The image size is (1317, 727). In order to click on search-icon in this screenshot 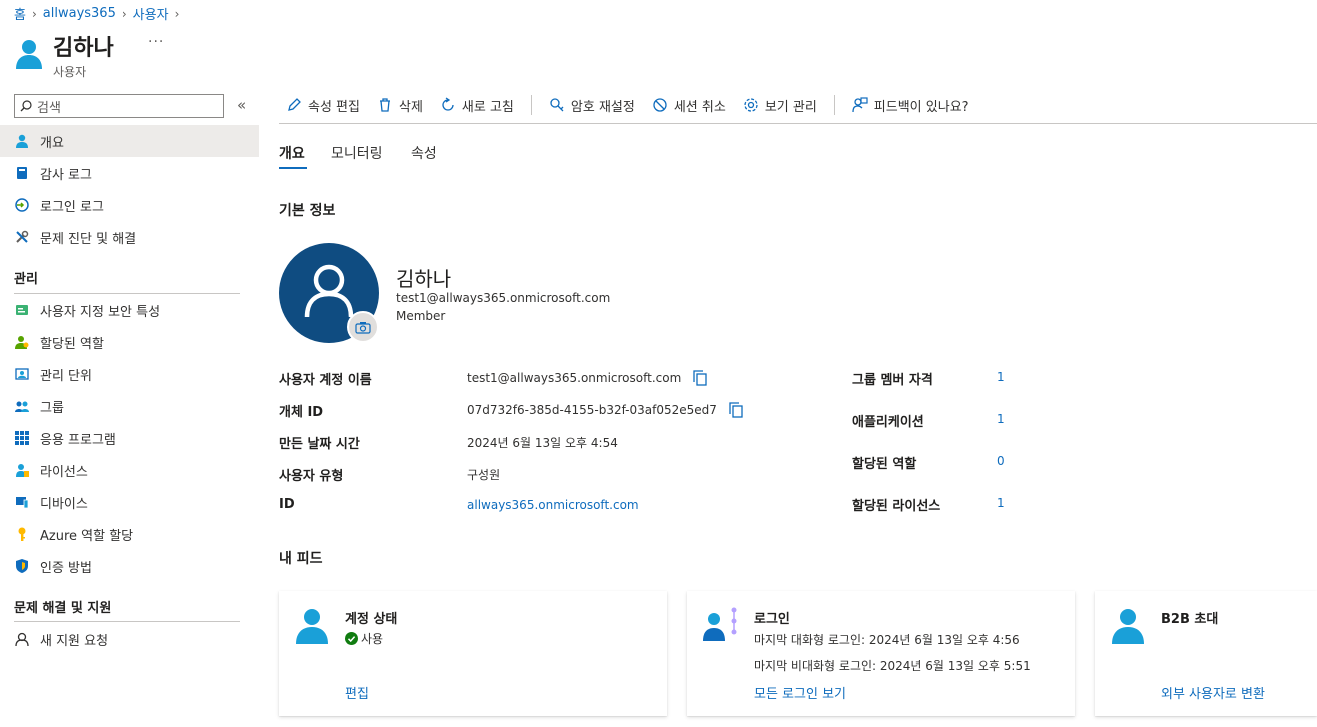, I will do `click(26, 106)`.